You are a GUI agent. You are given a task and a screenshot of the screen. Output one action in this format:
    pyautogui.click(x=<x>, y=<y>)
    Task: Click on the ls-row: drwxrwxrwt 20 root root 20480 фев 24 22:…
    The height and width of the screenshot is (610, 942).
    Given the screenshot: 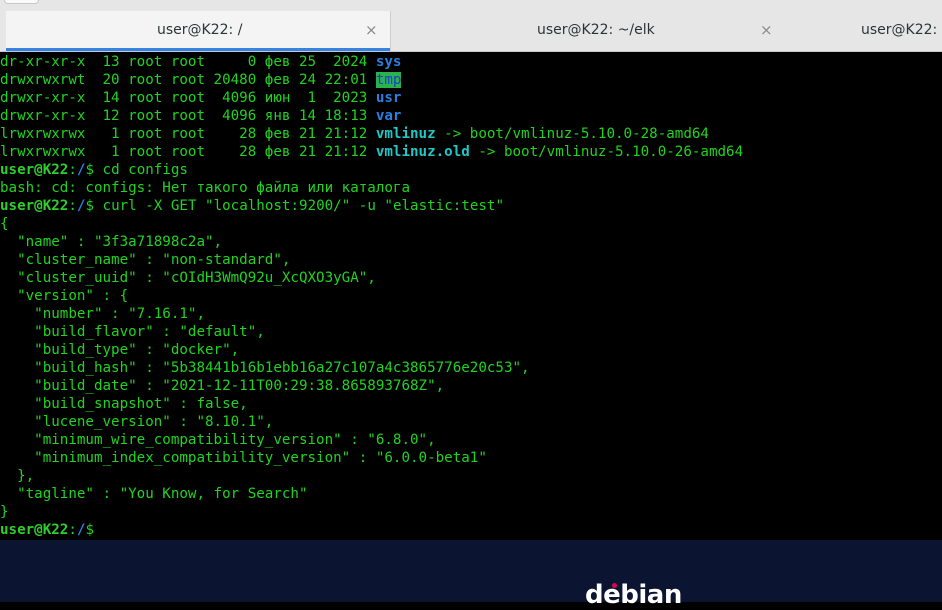 What is the action you would take?
    pyautogui.click(x=201, y=80)
    